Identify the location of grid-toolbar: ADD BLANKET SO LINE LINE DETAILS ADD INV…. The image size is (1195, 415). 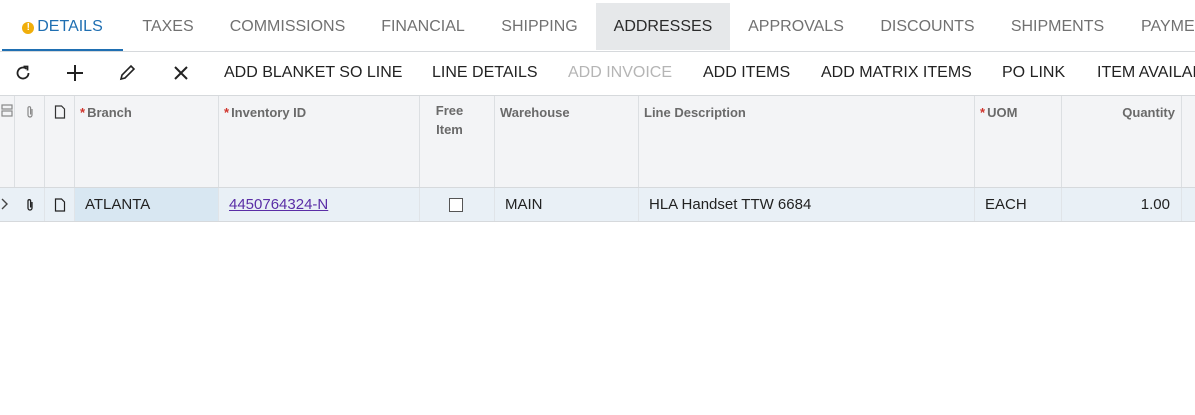
(597, 73).